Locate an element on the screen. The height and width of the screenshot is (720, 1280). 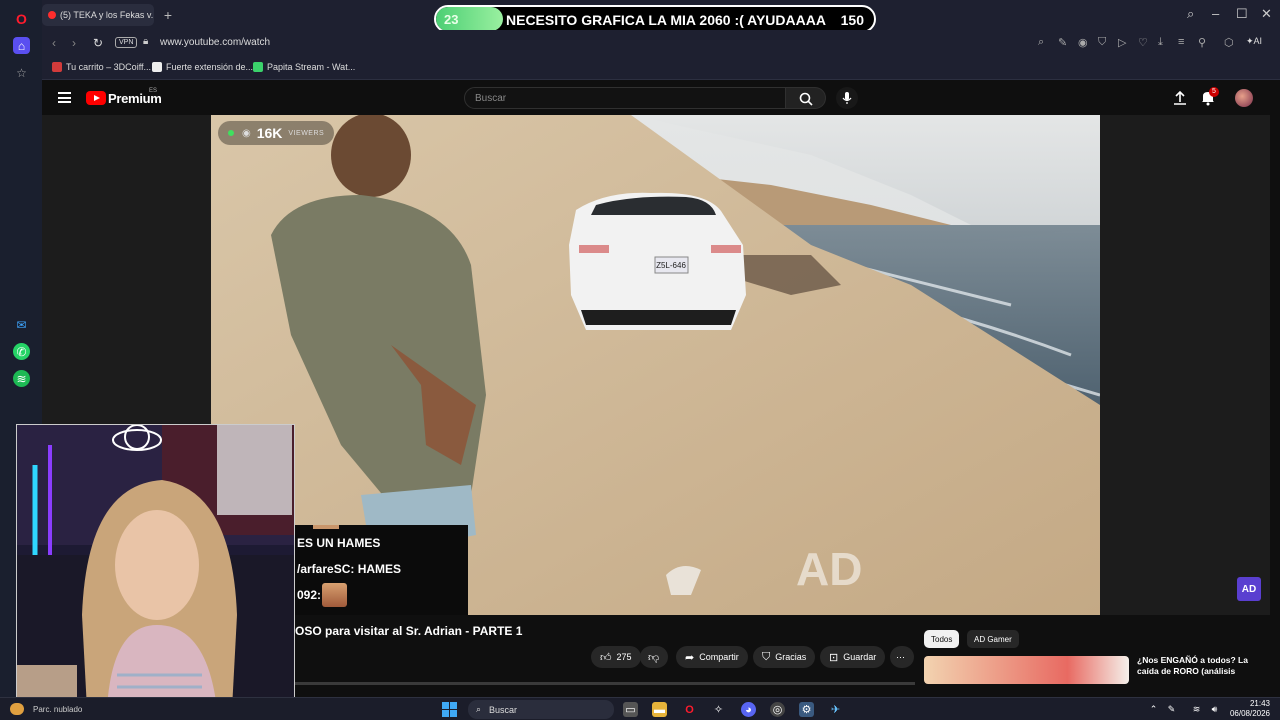
dislike-button: 👎︎ is located at coordinates (654, 657).